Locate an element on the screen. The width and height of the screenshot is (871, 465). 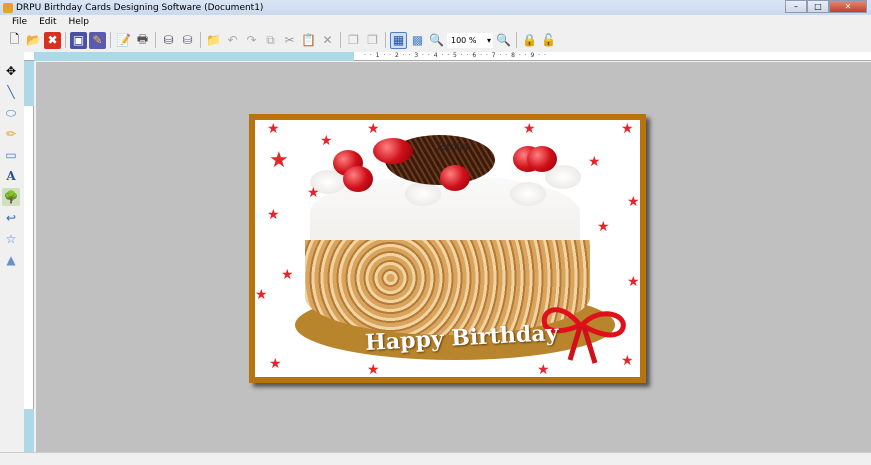
vertical-ruler is located at coordinates (29, 256).